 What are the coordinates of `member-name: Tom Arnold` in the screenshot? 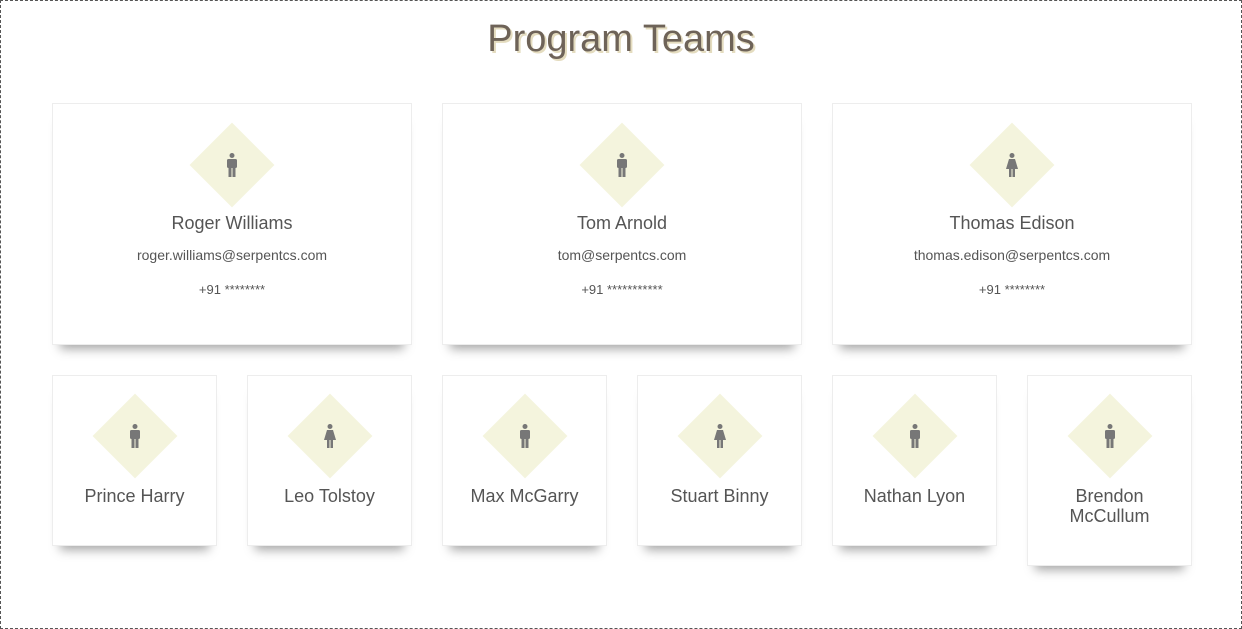 It's located at (622, 223).